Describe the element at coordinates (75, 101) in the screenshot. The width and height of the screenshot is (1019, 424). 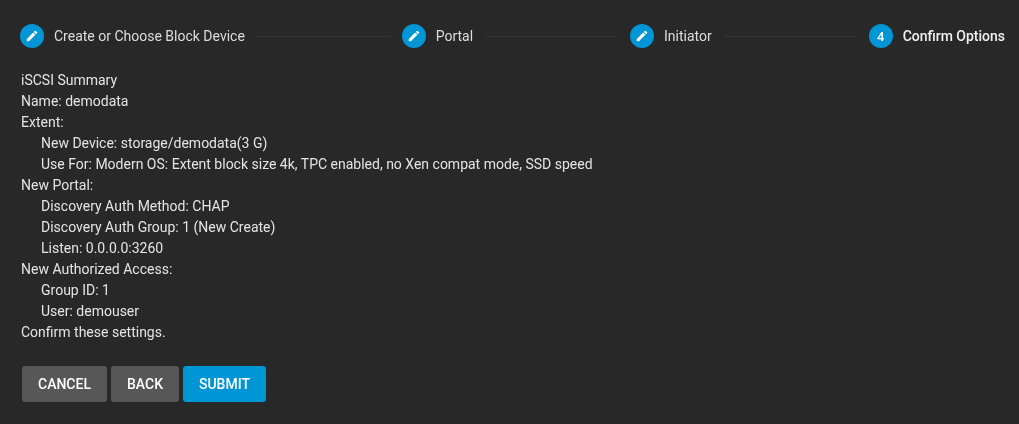
I see `summary-line: Name: demodata` at that location.